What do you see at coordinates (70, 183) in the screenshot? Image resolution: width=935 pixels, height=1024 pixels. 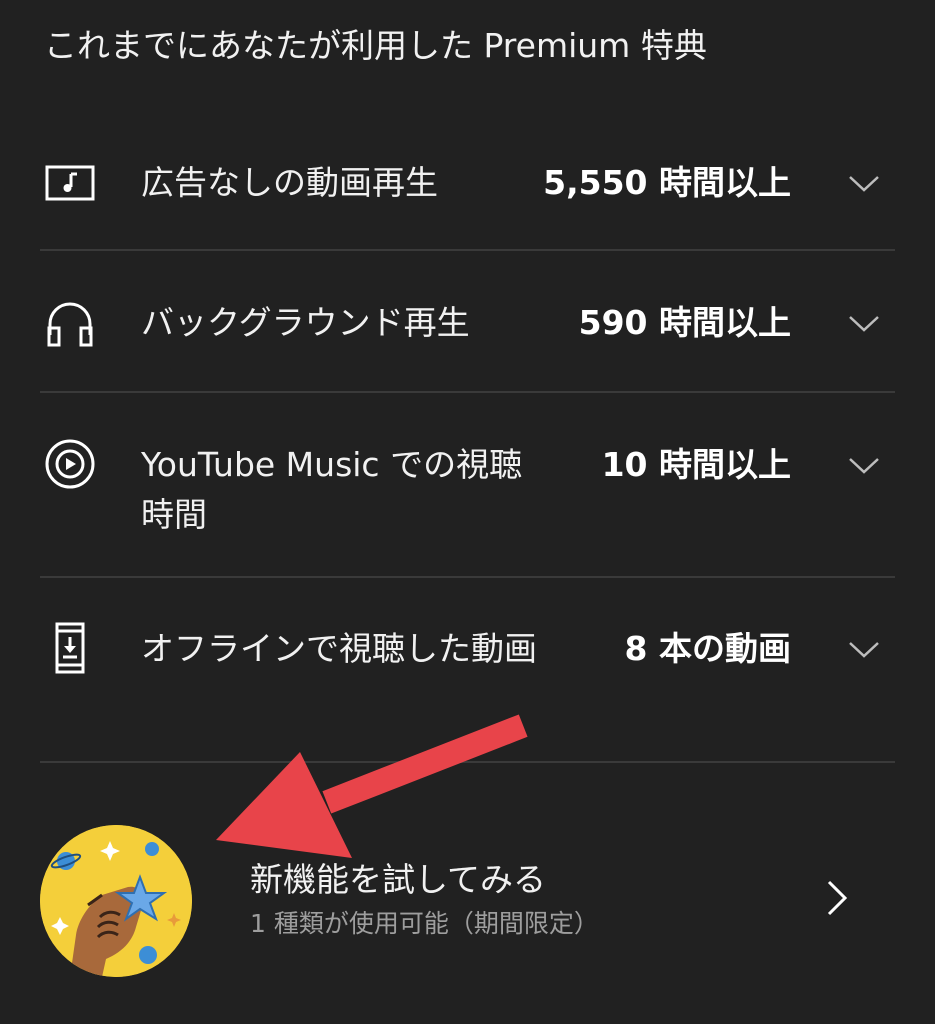 I see `music-video-icon` at bounding box center [70, 183].